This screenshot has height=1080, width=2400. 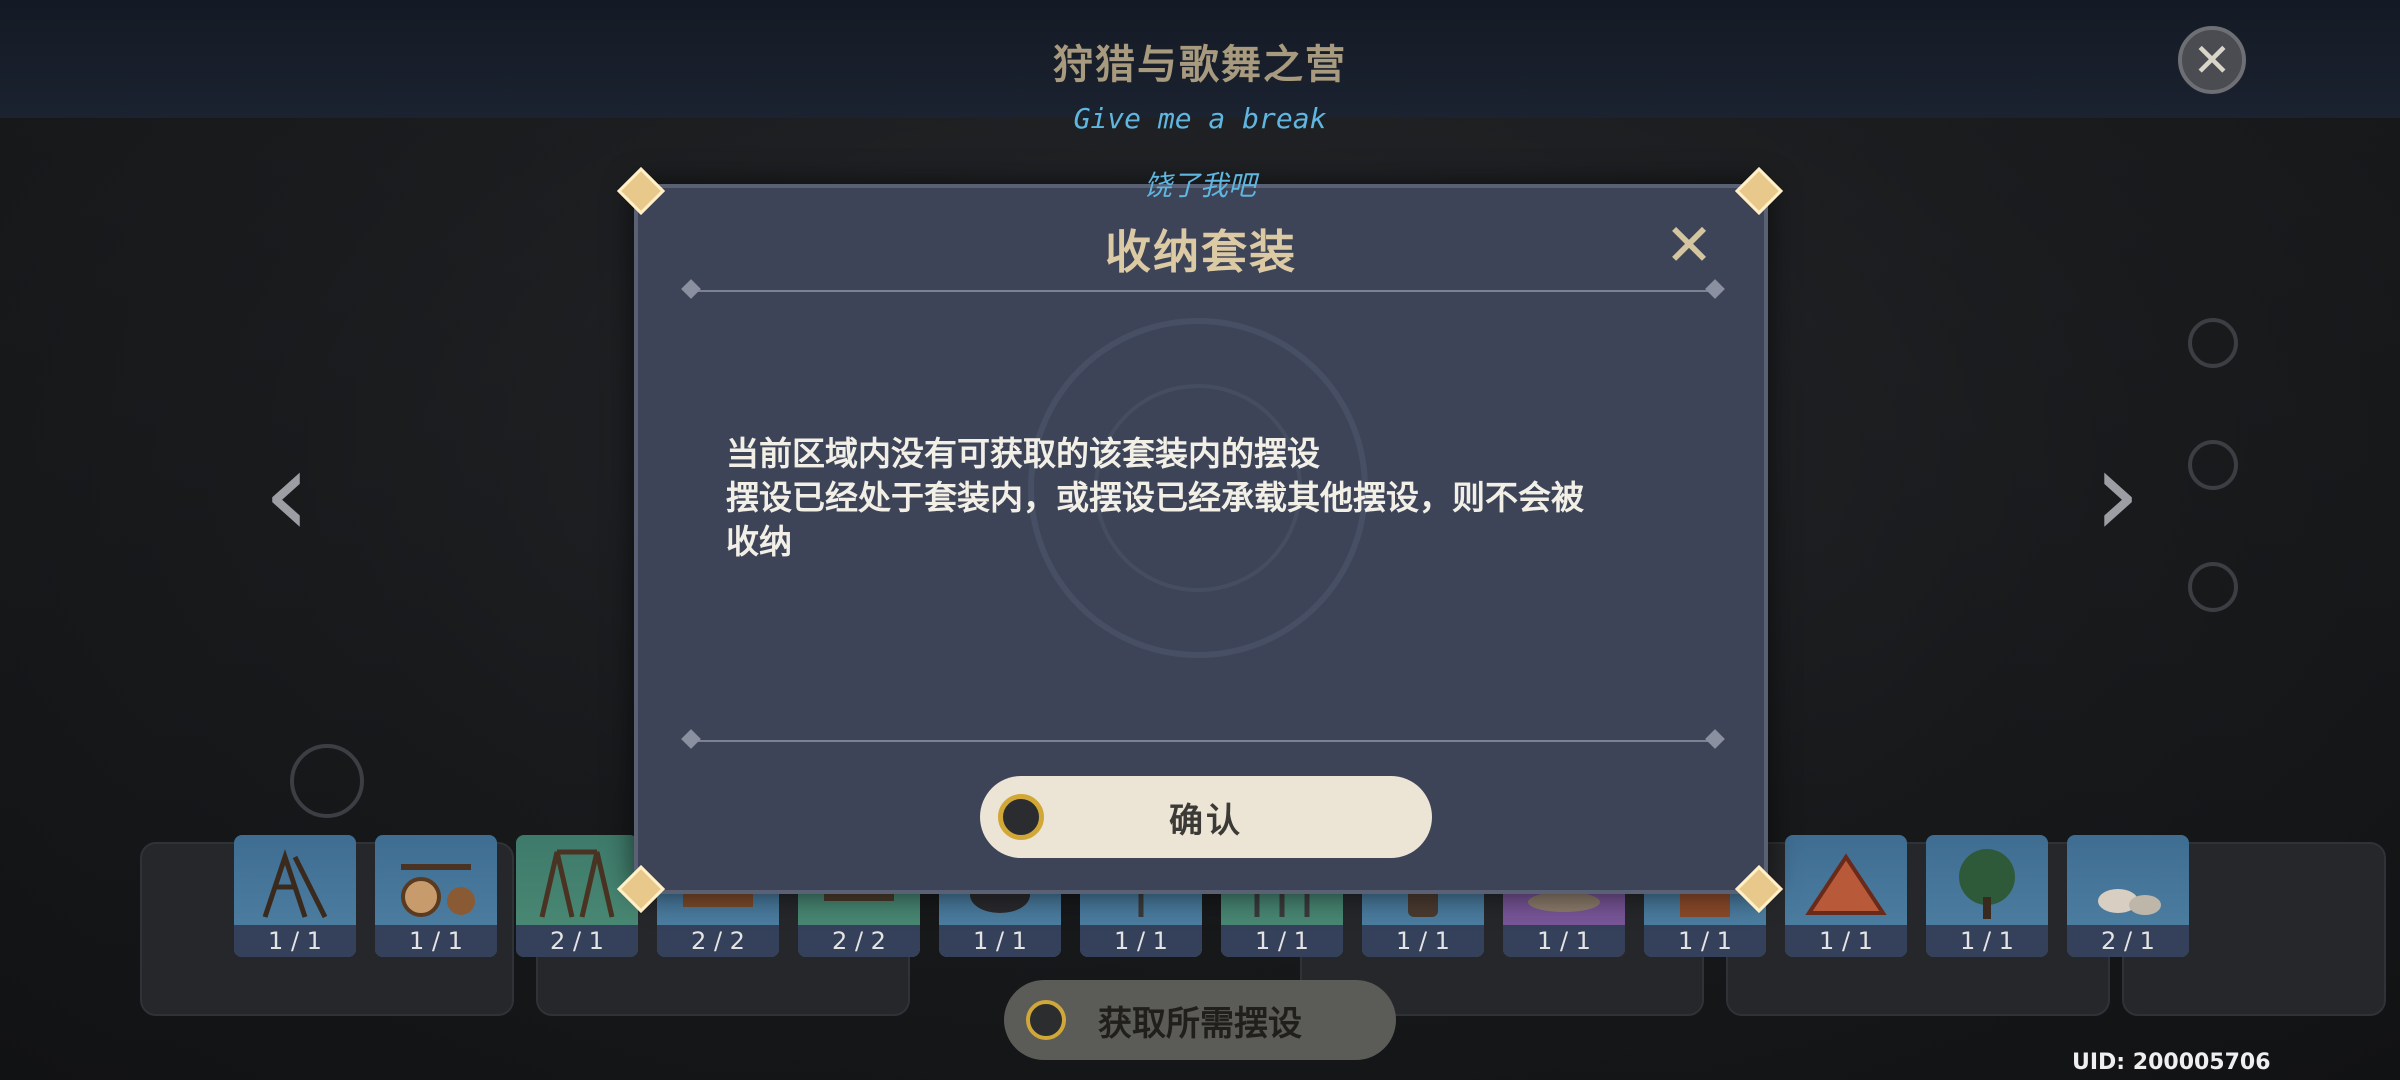 What do you see at coordinates (577, 883) in the screenshot?
I see `swing-icon` at bounding box center [577, 883].